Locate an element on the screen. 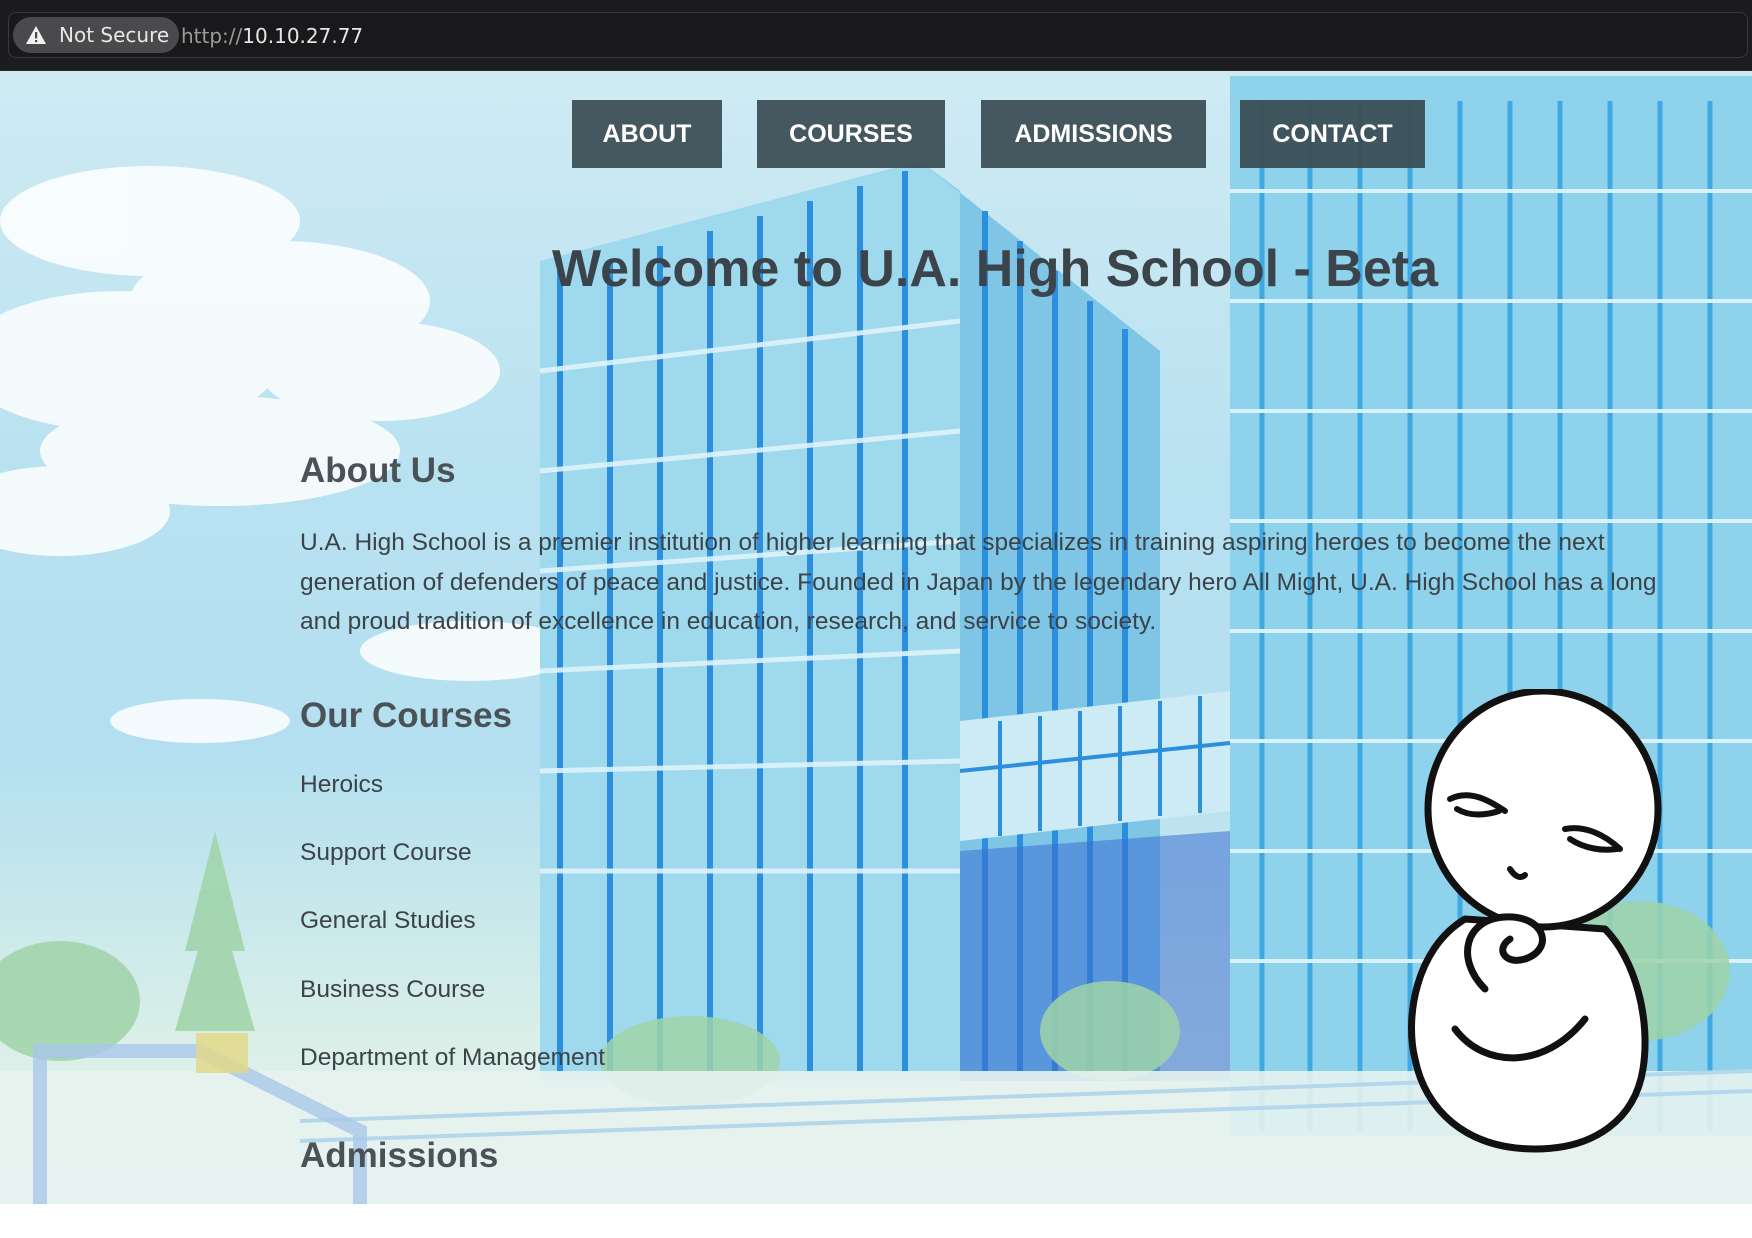 This screenshot has height=1238, width=1752. course-item: General Studies is located at coordinates (388, 920).